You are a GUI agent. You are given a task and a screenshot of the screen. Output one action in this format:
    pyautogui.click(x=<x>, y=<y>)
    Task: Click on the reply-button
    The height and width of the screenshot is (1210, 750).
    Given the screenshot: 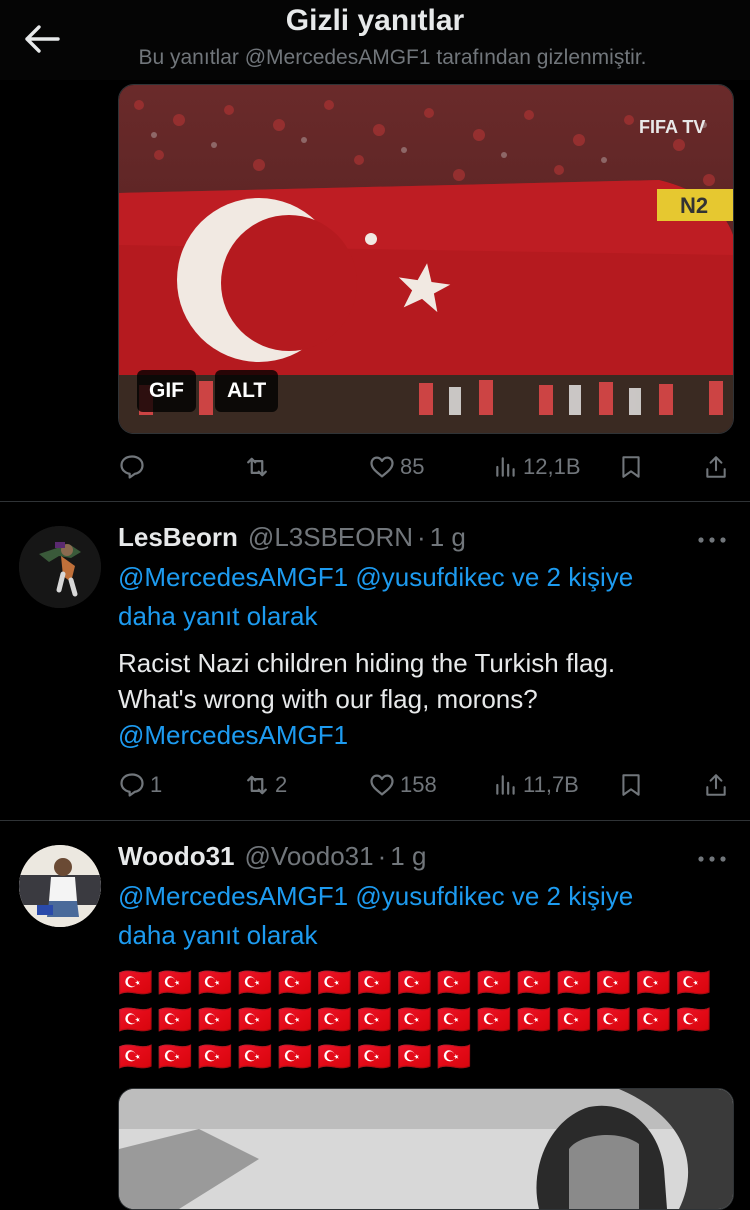 What is the action you would take?
    pyautogui.click(x=134, y=467)
    